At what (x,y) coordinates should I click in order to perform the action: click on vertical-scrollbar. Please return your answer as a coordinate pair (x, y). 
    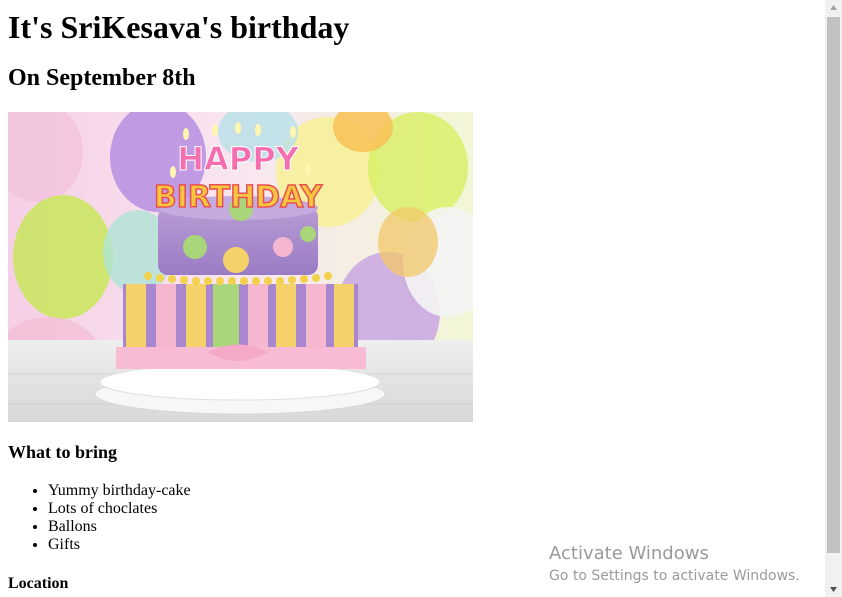
    Looking at the image, I should click on (833, 298).